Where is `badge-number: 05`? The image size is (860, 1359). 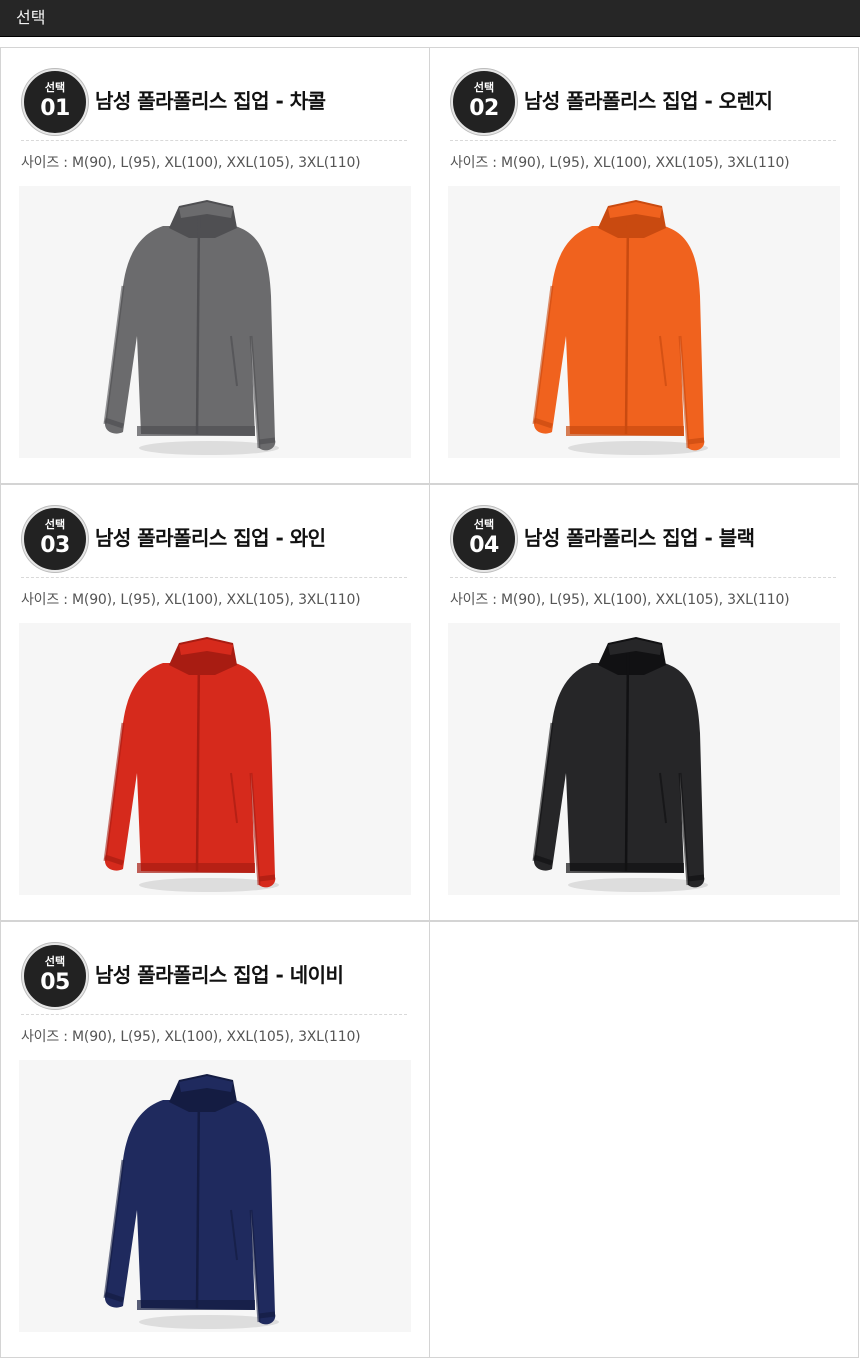
badge-number: 05 is located at coordinates (55, 982).